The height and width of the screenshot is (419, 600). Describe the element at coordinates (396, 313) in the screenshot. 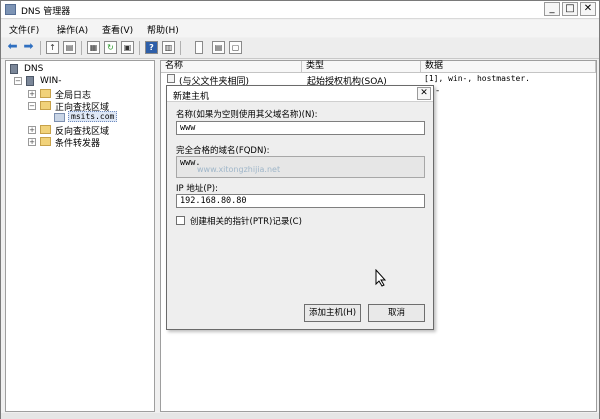

I see `cancel-button: 取消` at that location.